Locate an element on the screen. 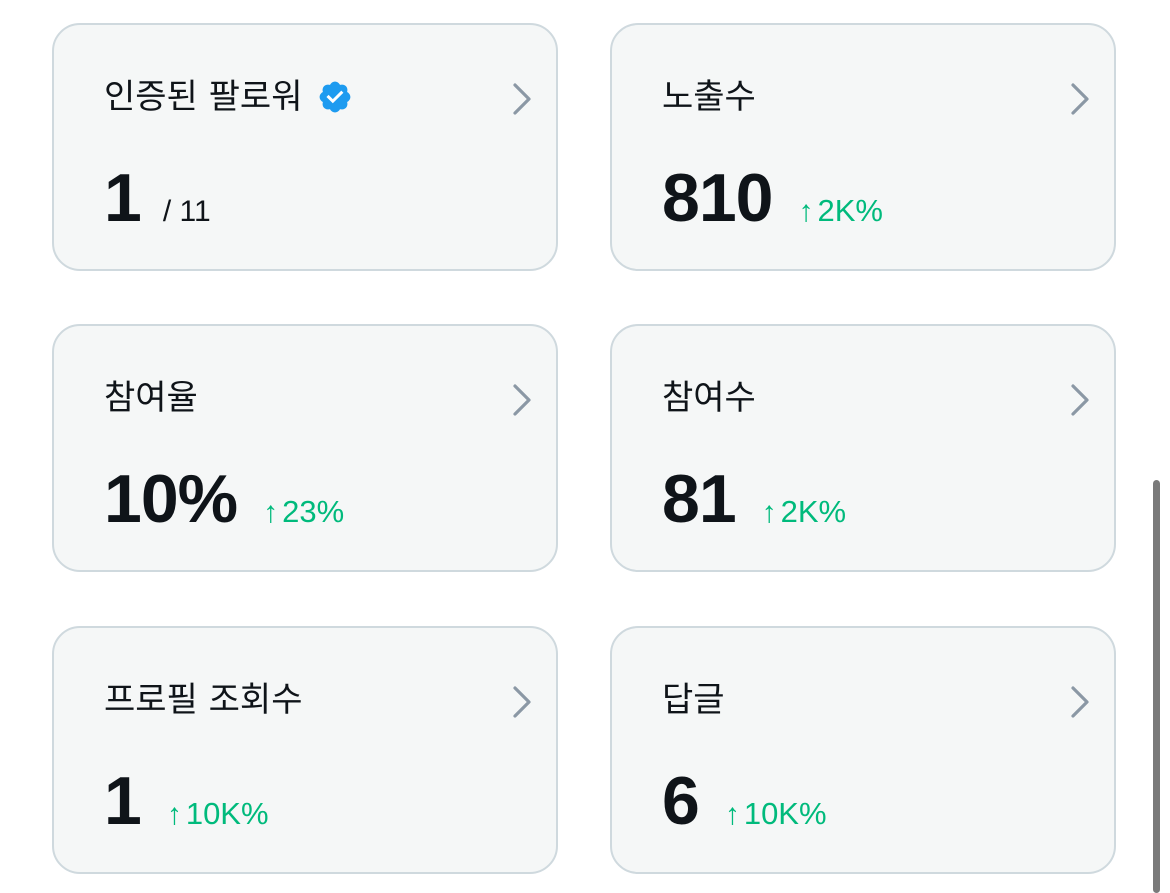 The height and width of the screenshot is (893, 1170). card-title: 노출수 is located at coordinates (709, 97).